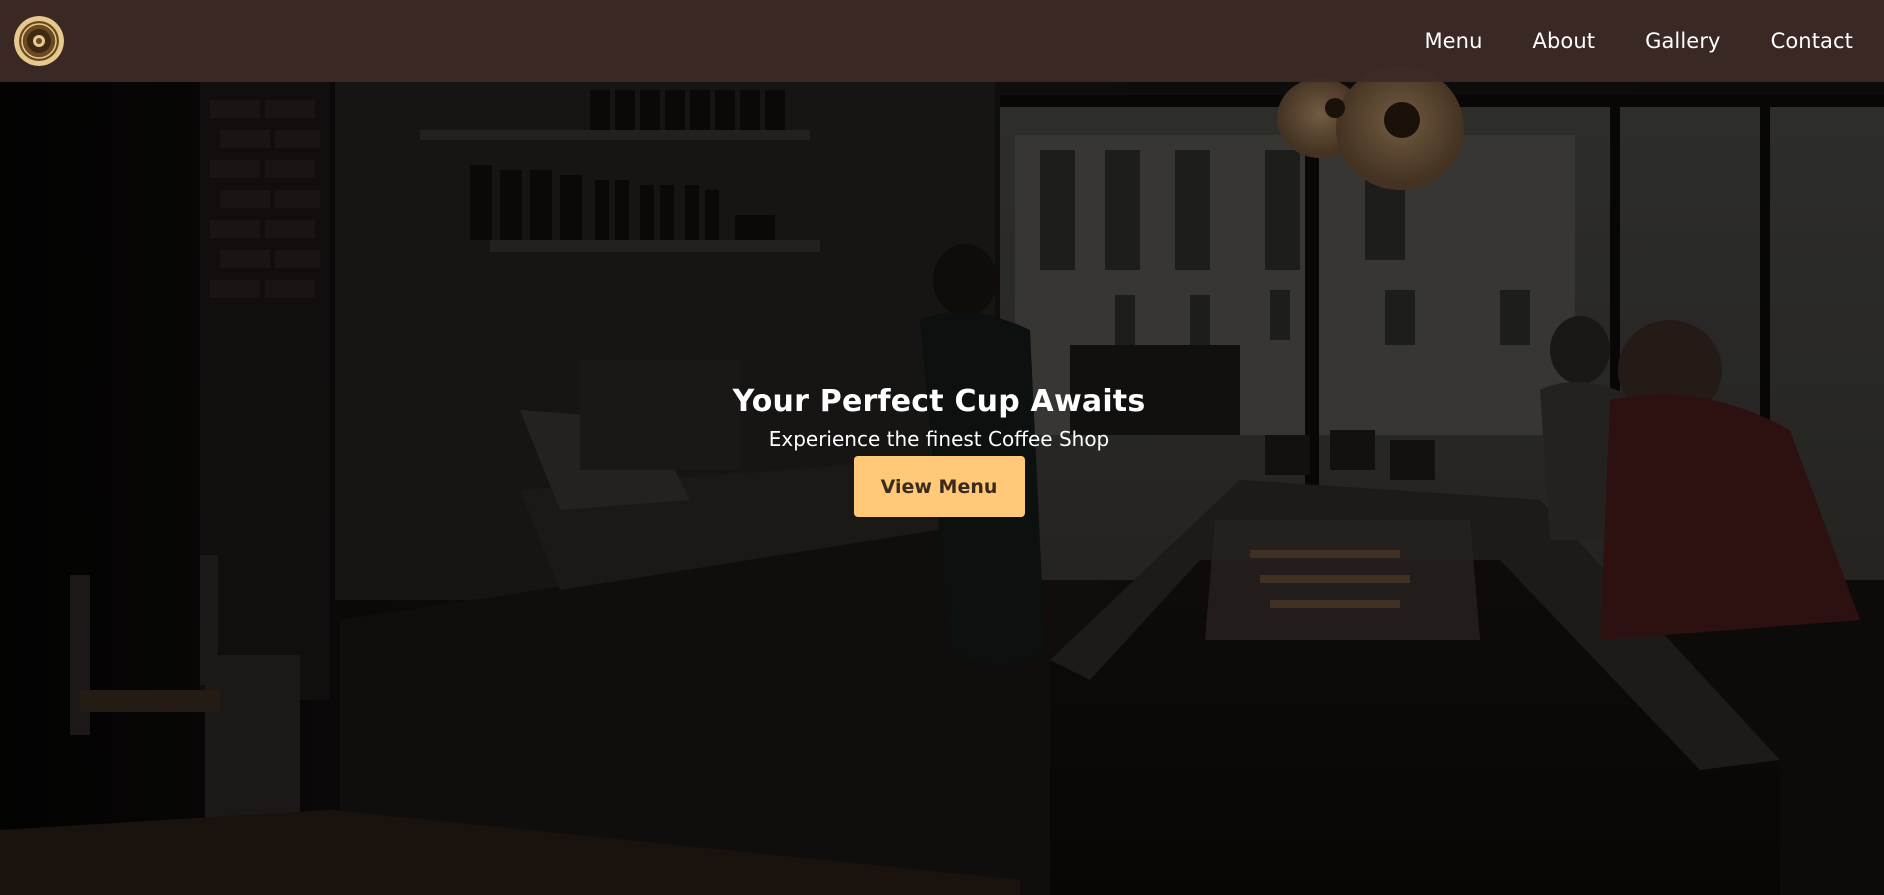  I want to click on nav-link-contact: Contact, so click(1812, 41).